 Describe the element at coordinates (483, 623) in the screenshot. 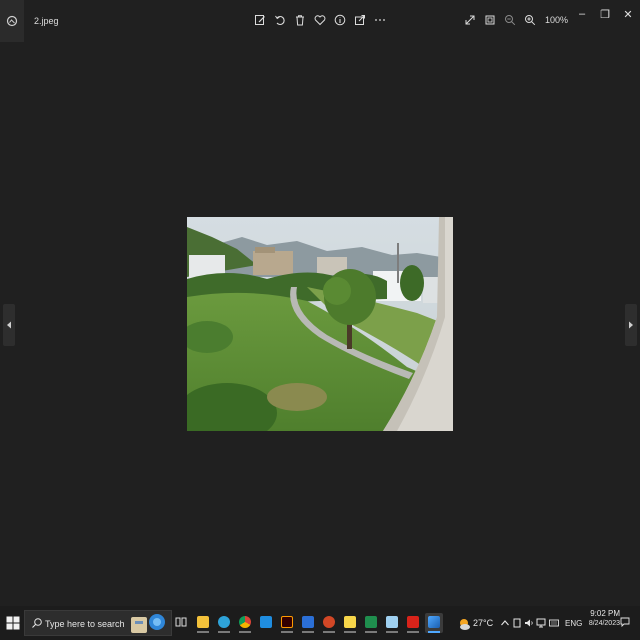

I see `weather-temperature: 27°C` at that location.